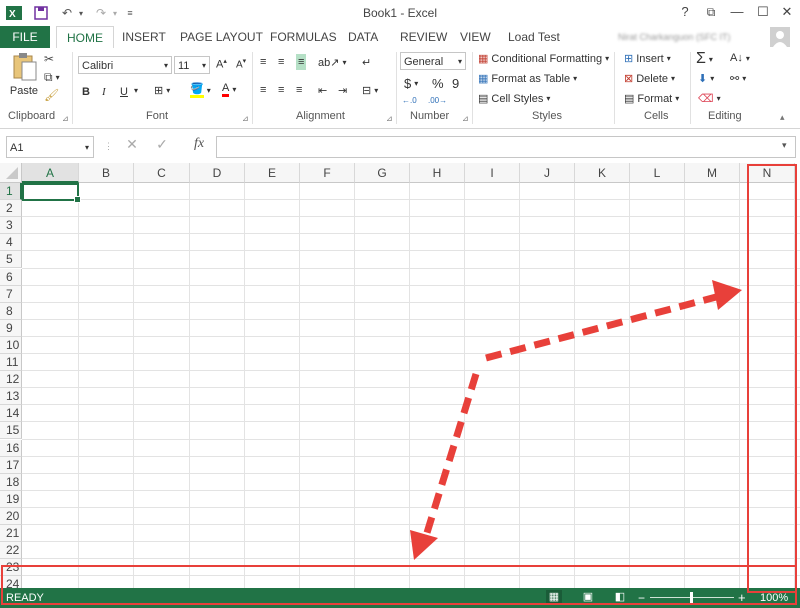 Image resolution: width=800 pixels, height=608 pixels. What do you see at coordinates (192, 65) in the screenshot?
I see `font-size-select: 11 ▾` at bounding box center [192, 65].